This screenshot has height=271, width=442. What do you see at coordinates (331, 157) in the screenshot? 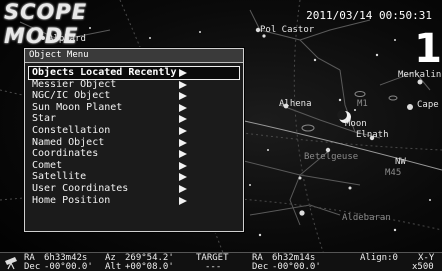
I see `sky-label-betelgeuse: Betelgeuse` at bounding box center [331, 157].